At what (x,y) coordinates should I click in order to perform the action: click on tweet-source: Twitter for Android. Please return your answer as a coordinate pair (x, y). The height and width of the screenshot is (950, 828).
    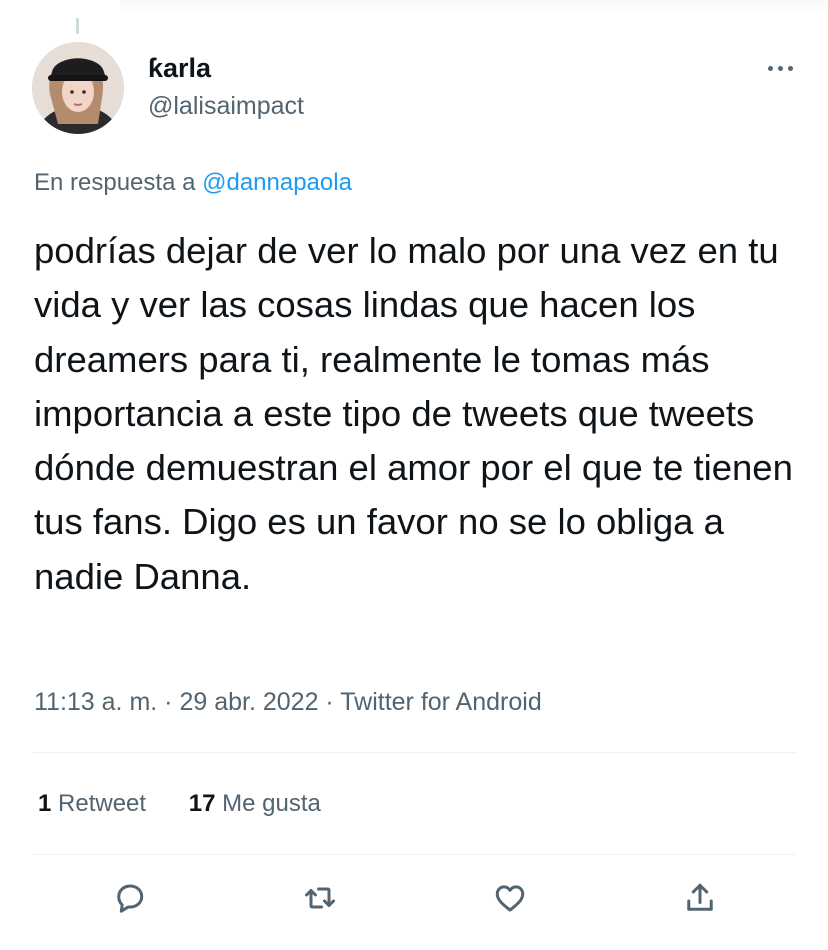
    Looking at the image, I should click on (440, 702).